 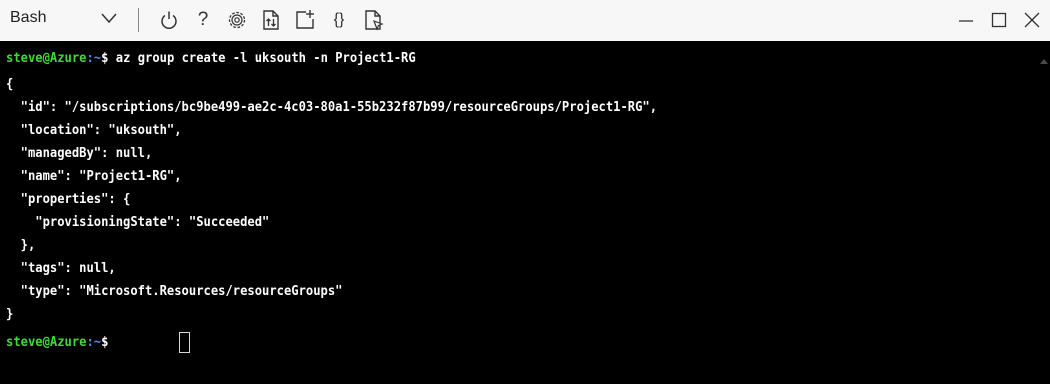 I want to click on power-icon, so click(x=169, y=20).